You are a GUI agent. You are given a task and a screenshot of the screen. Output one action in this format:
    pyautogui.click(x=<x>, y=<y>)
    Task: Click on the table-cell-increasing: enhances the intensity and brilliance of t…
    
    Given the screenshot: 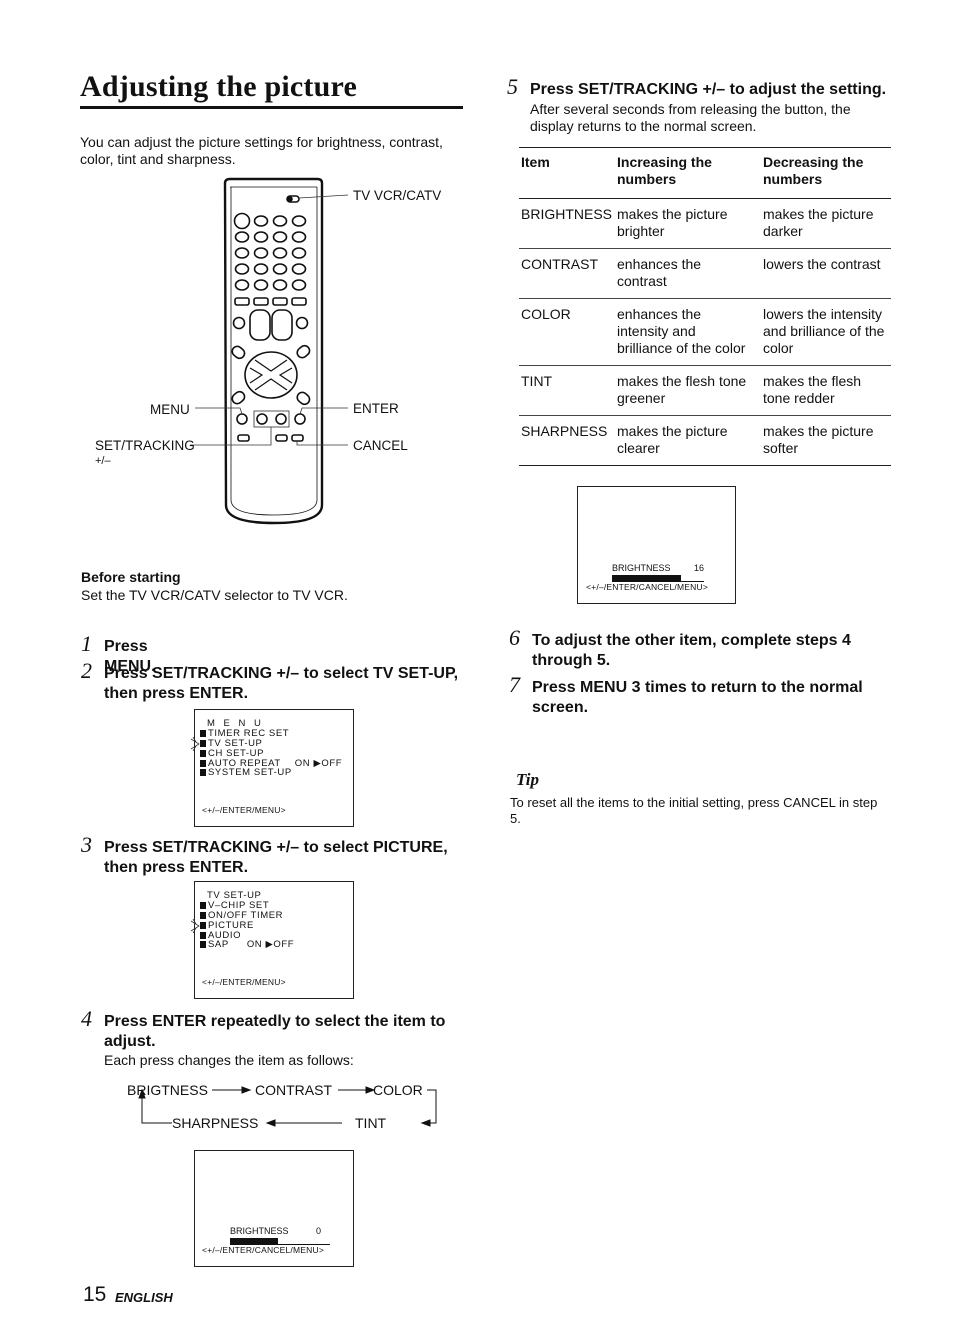 What is the action you would take?
    pyautogui.click(x=688, y=332)
    